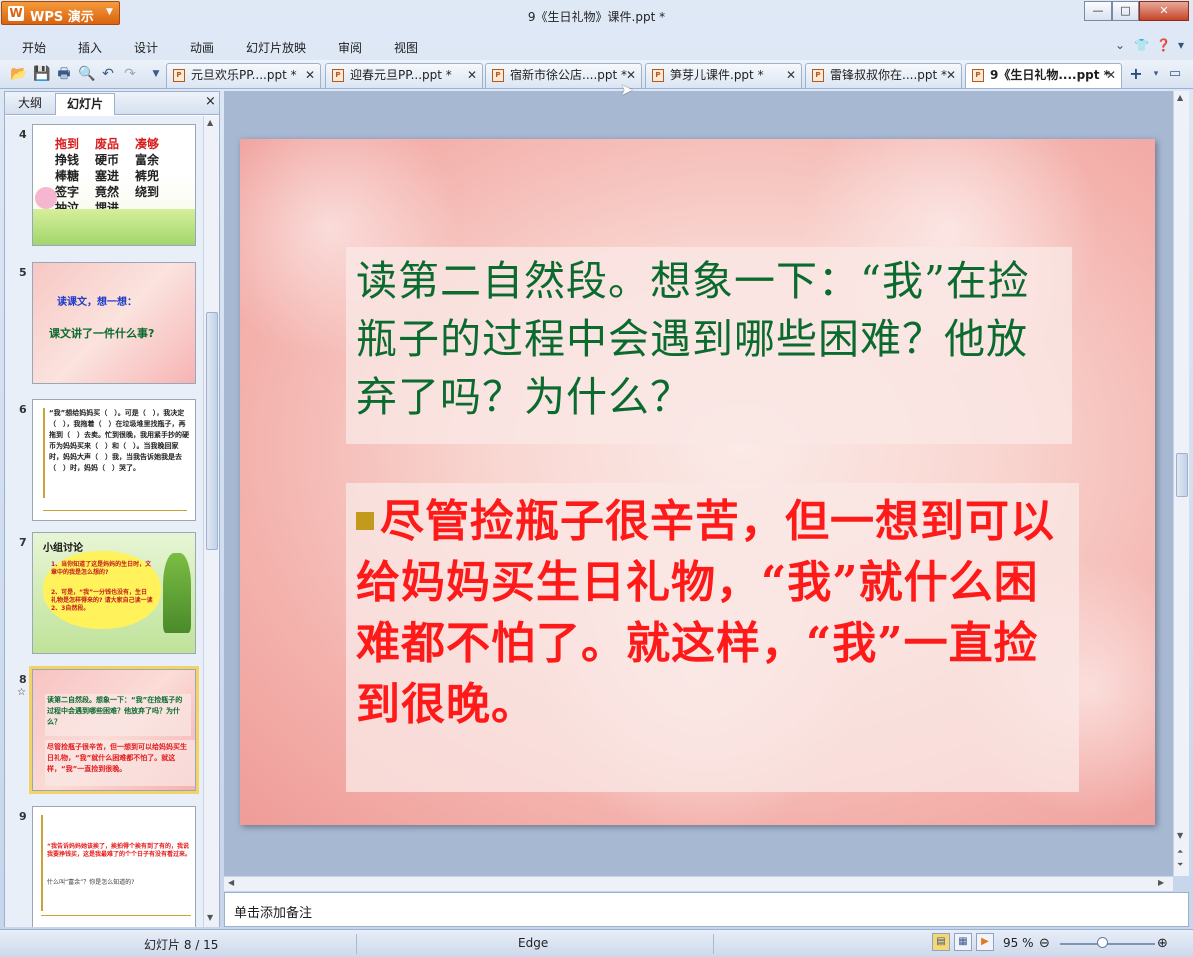 This screenshot has width=1193, height=957. I want to click on thumb-text: 什么叫“富余”？你是怎么知道的?, so click(91, 882).